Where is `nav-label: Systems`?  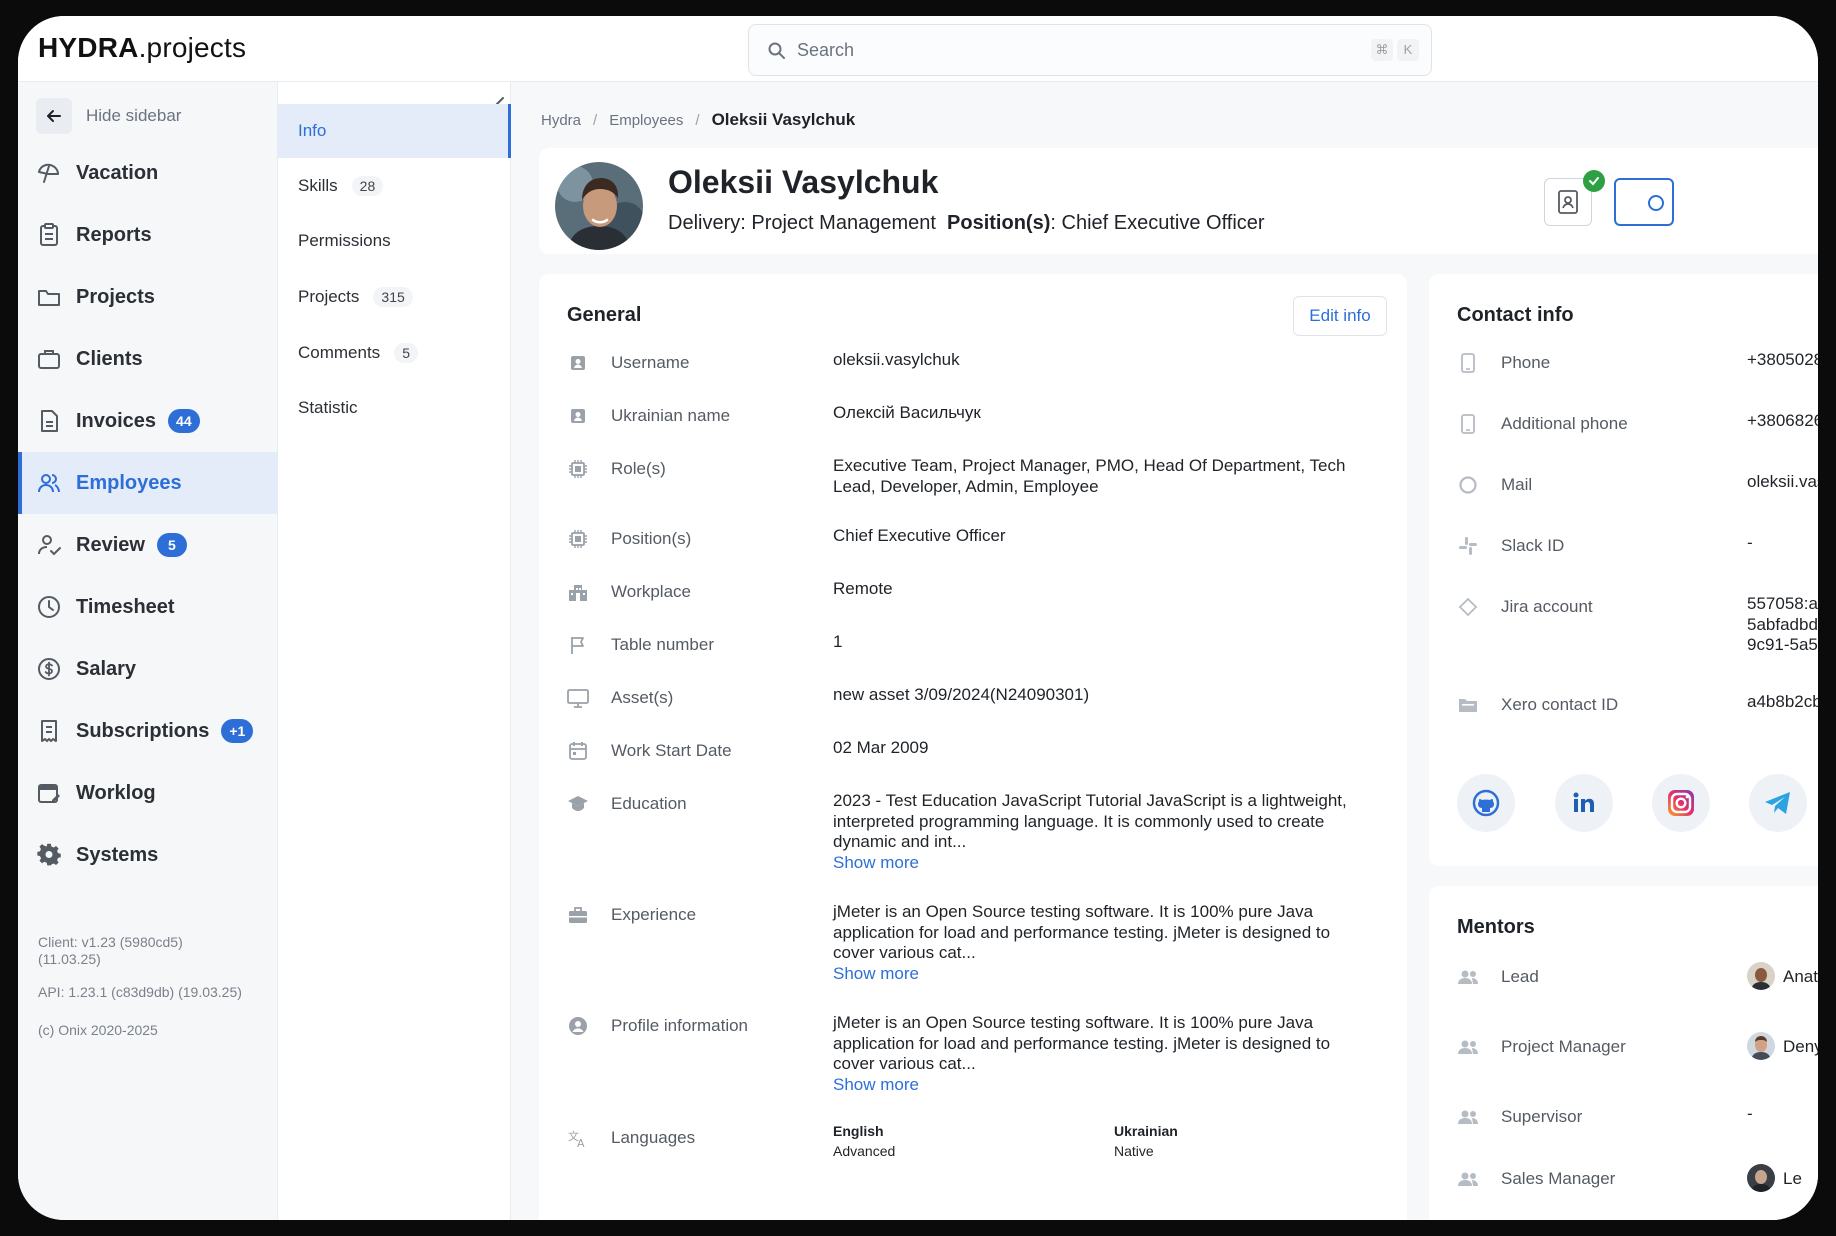 nav-label: Systems is located at coordinates (117, 854).